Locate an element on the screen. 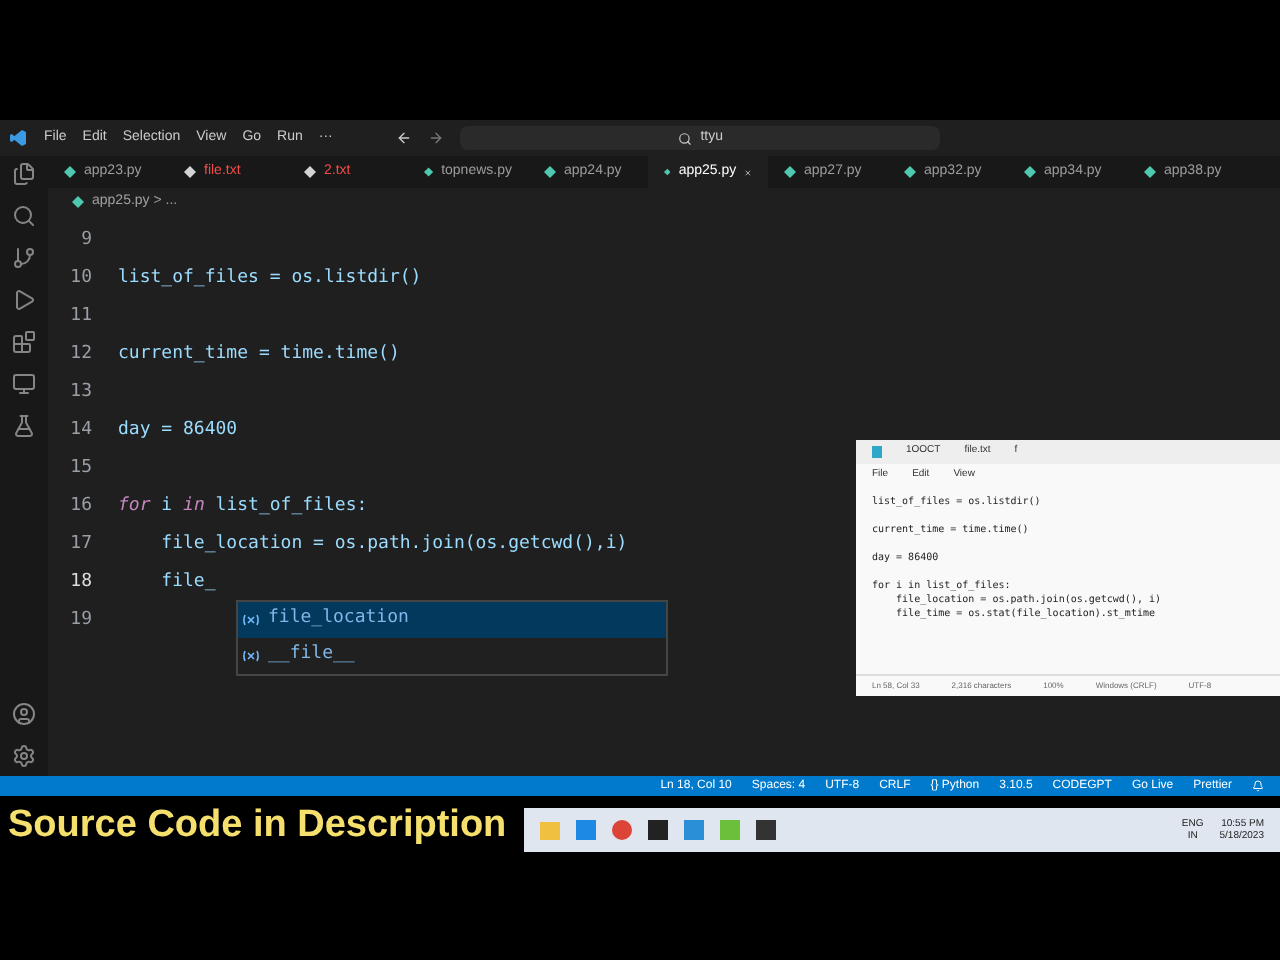 This screenshot has width=1280, height=960. line-number: 17 is located at coordinates (81, 544).